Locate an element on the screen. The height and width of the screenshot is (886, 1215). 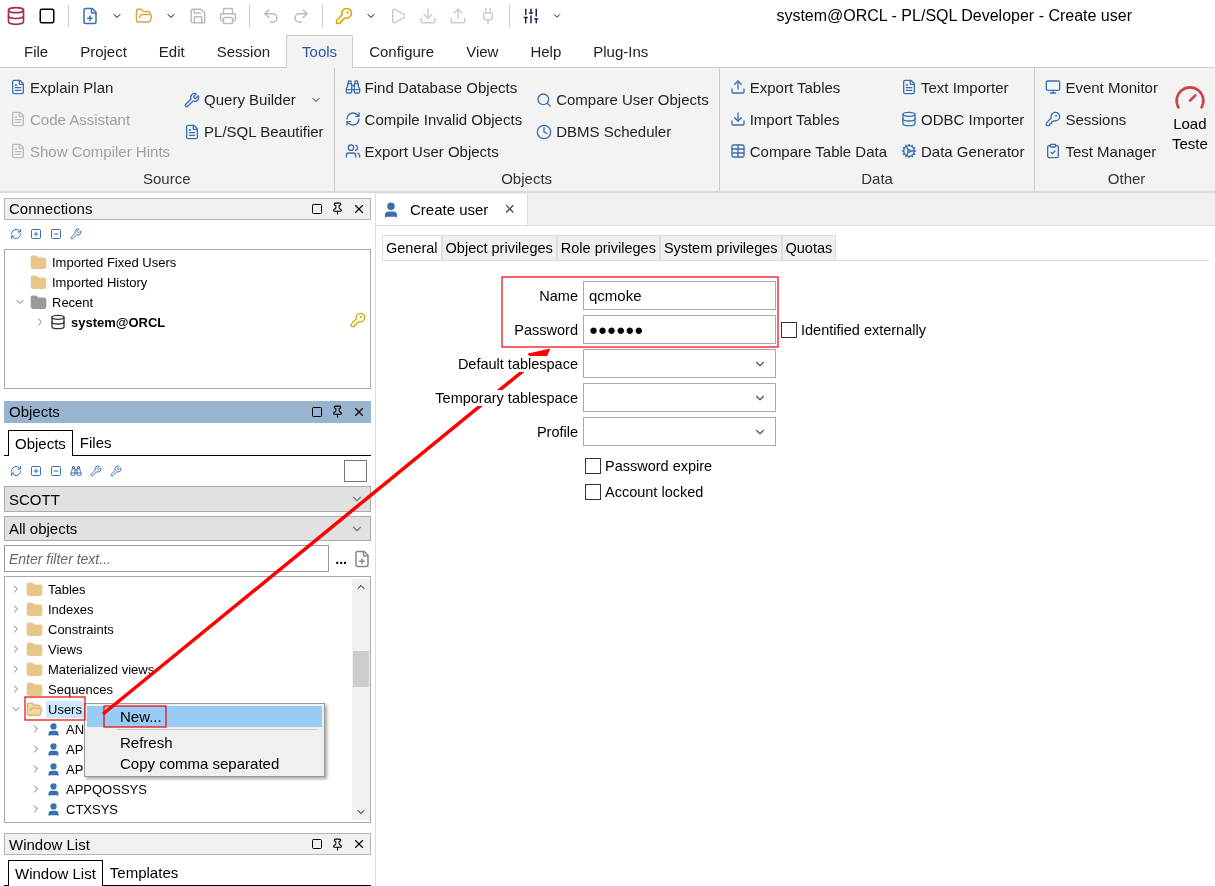
menu-item: Copy comma separated is located at coordinates (204, 763).